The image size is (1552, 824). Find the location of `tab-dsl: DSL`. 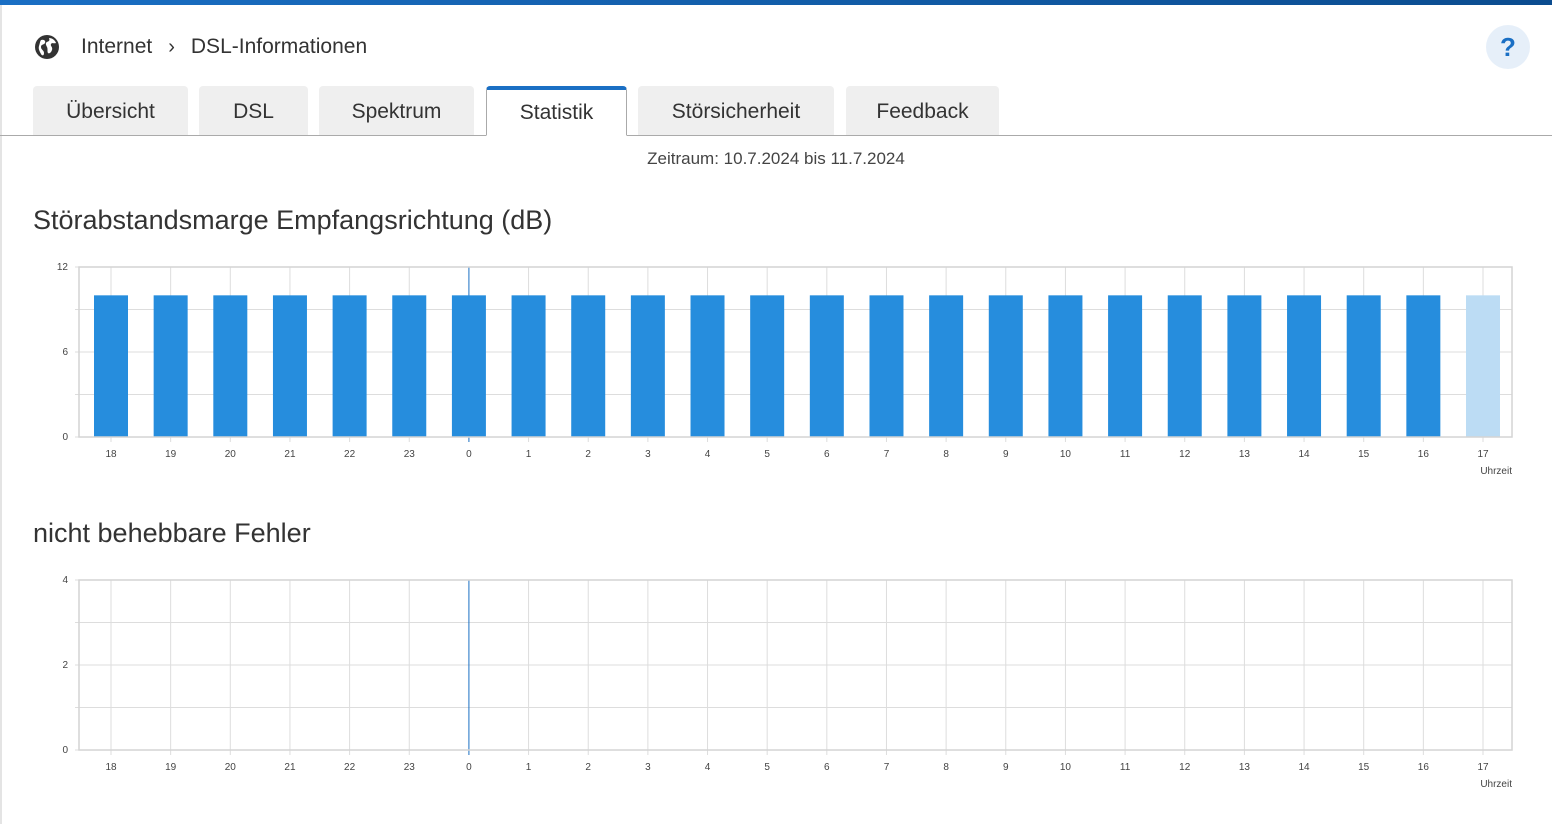

tab-dsl: DSL is located at coordinates (253, 110).